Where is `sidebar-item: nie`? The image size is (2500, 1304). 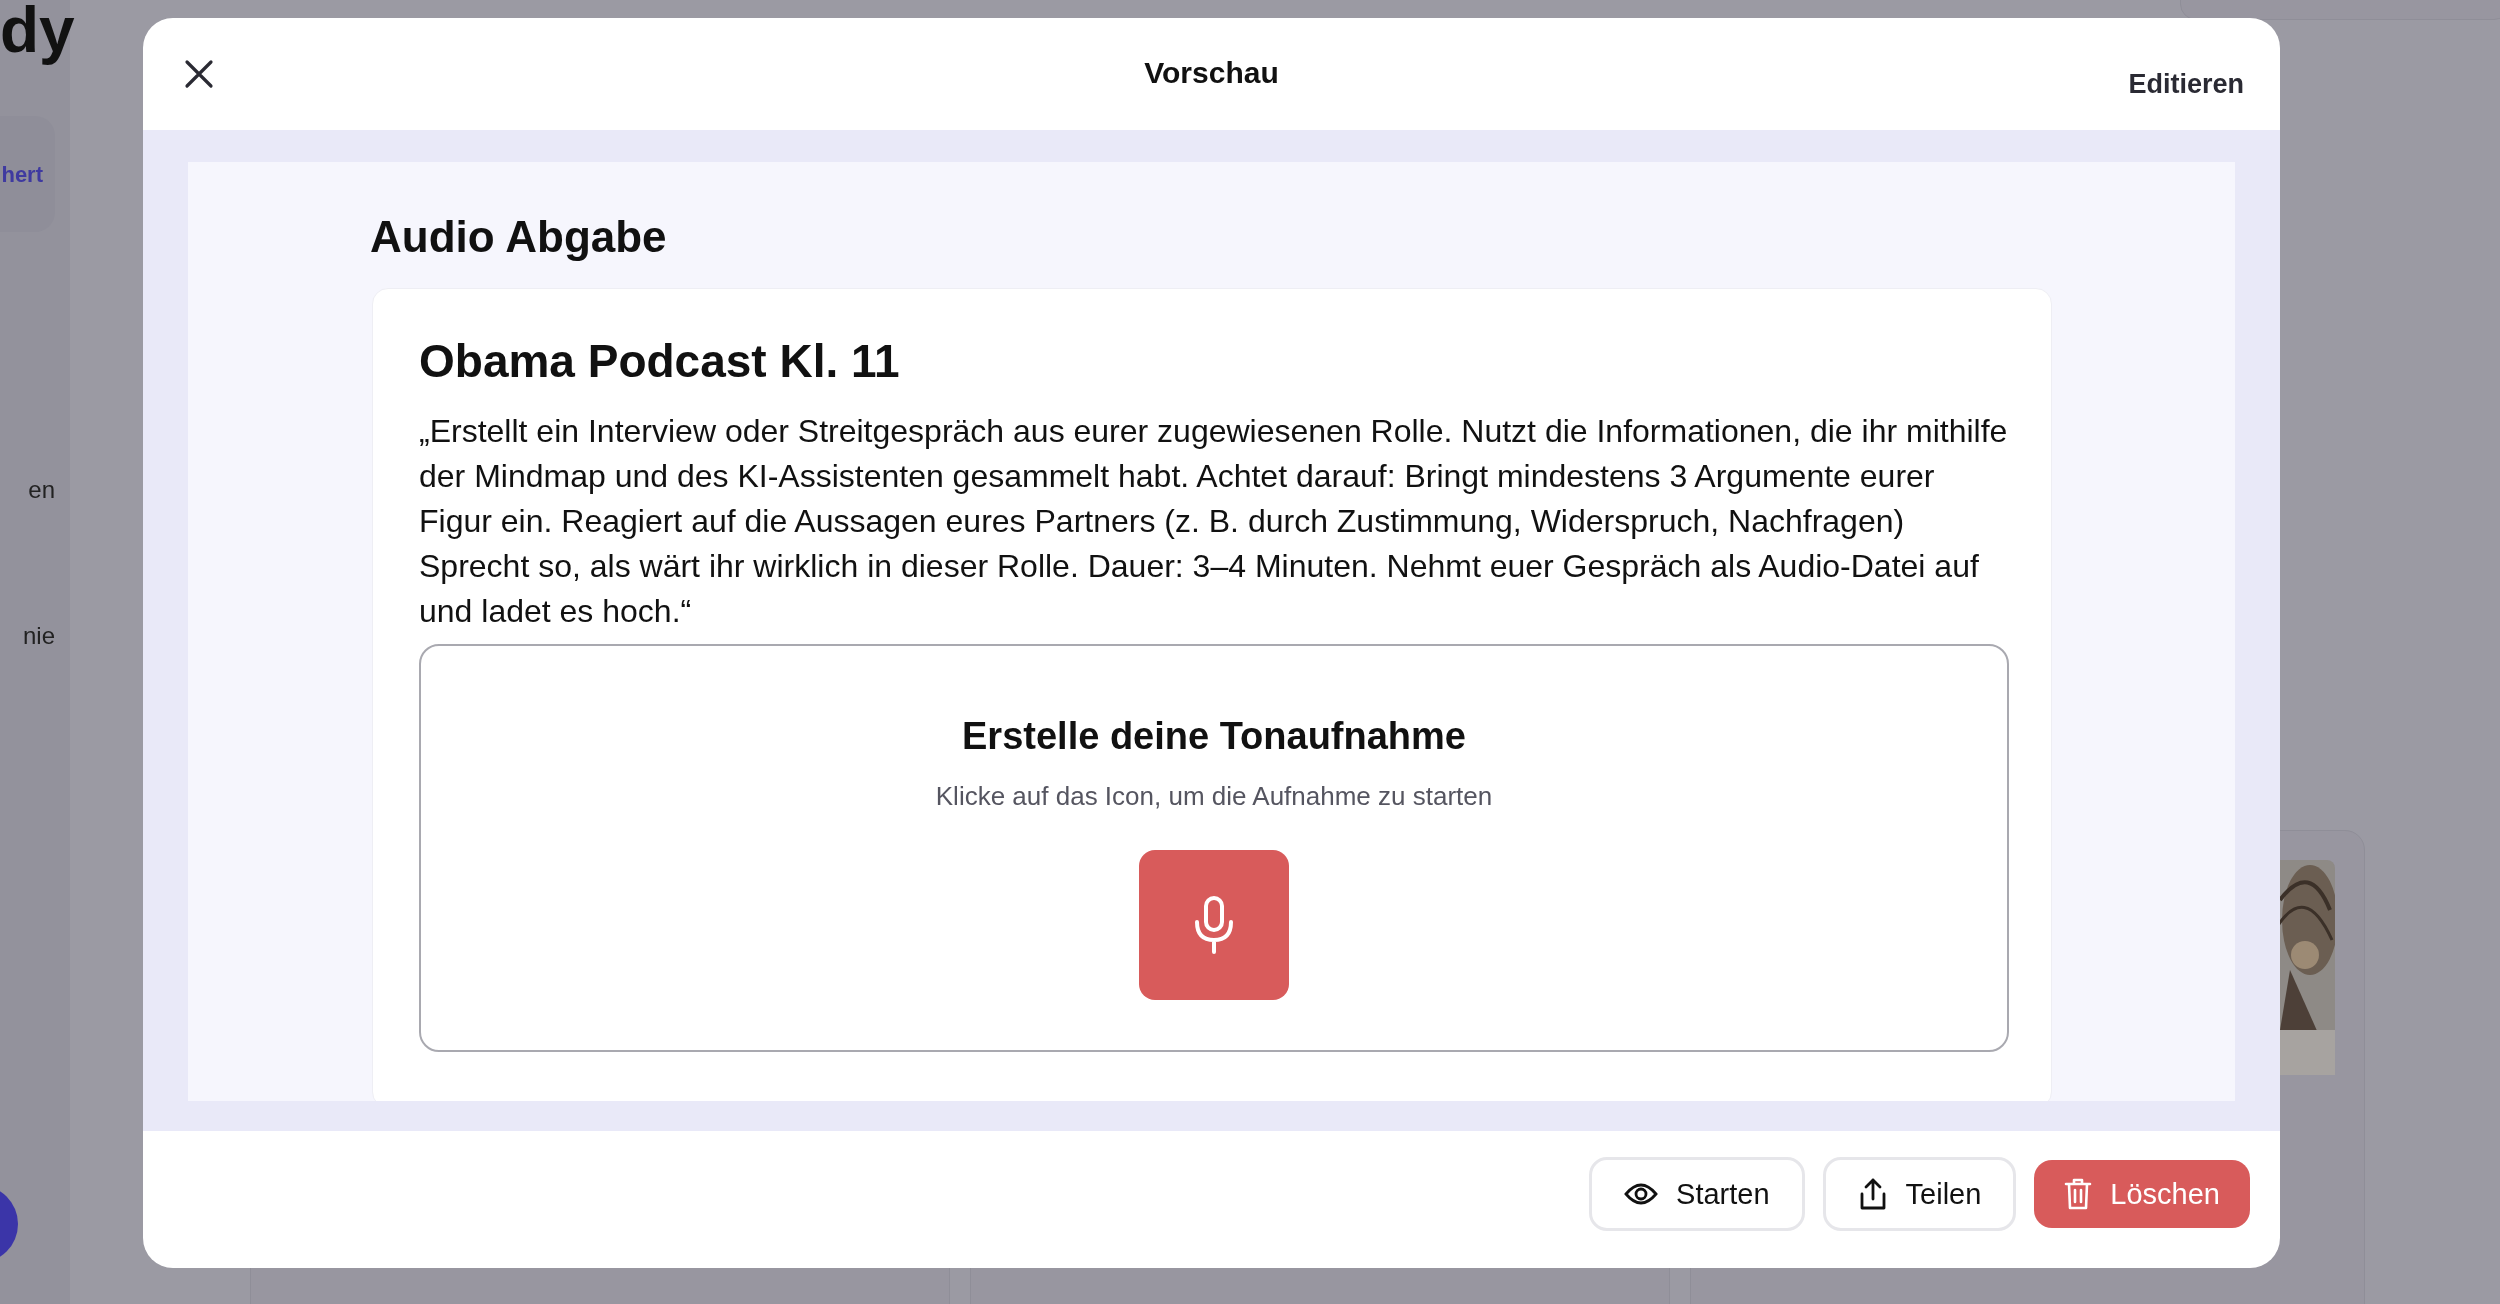 sidebar-item: nie is located at coordinates (27, 636).